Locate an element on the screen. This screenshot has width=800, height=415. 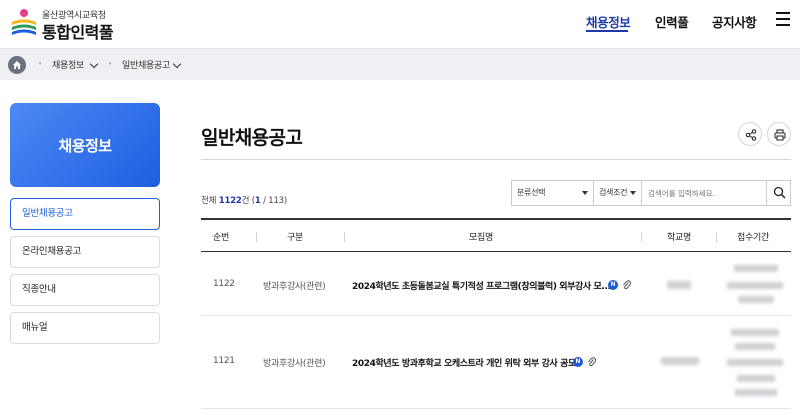
column-header-period: 접수기간 is located at coordinates (753, 238).